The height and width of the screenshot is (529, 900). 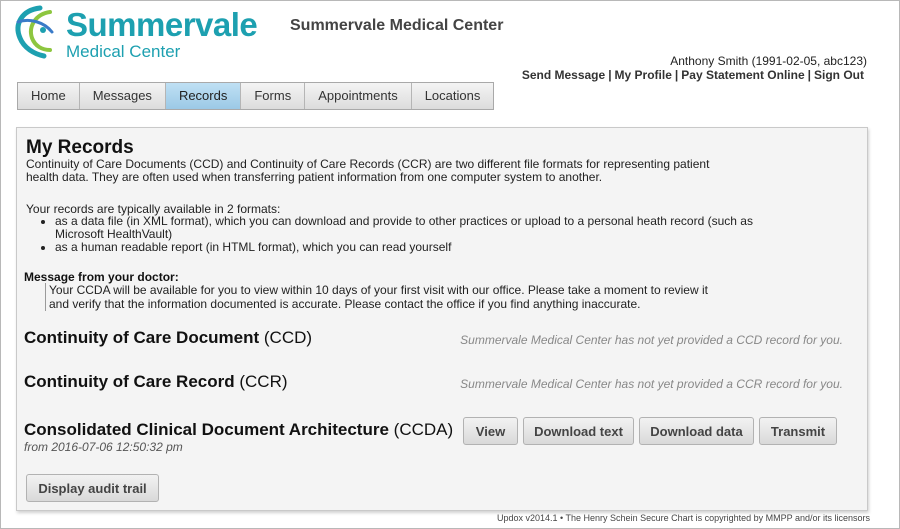 I want to click on ccd-abbr: (CCD), so click(x=286, y=337).